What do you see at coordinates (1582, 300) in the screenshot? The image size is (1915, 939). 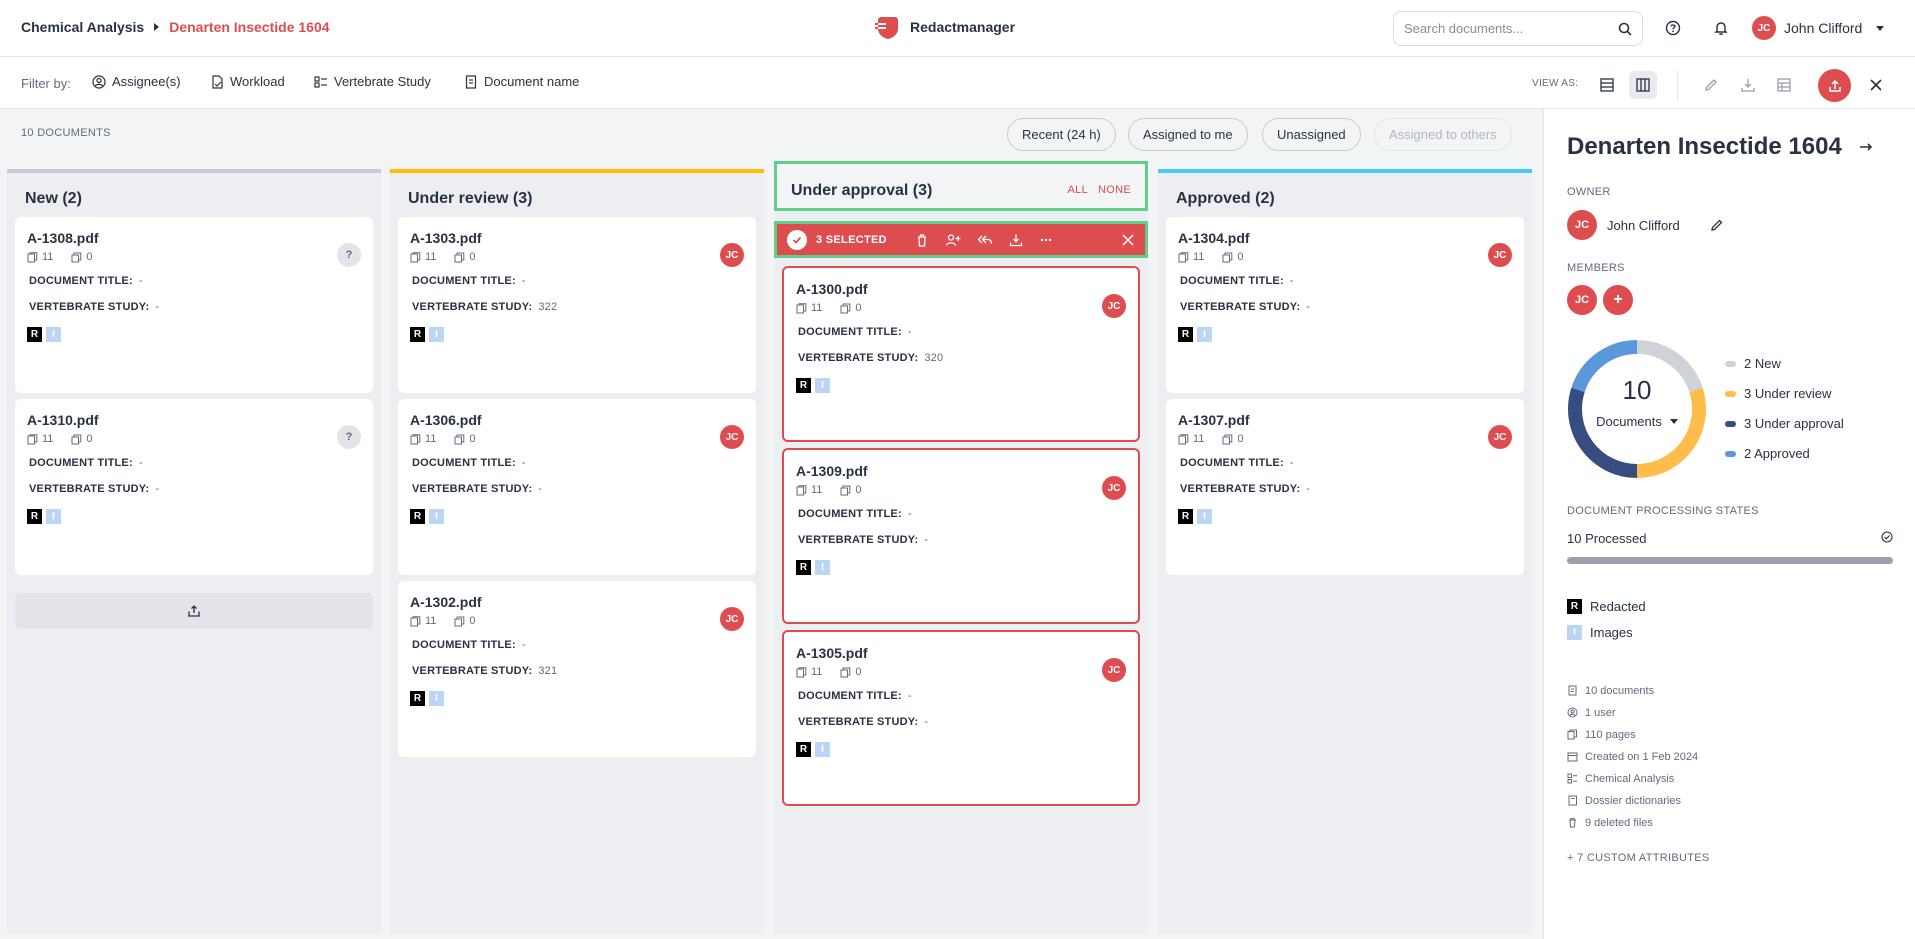 I see `member-avatar: JC` at bounding box center [1582, 300].